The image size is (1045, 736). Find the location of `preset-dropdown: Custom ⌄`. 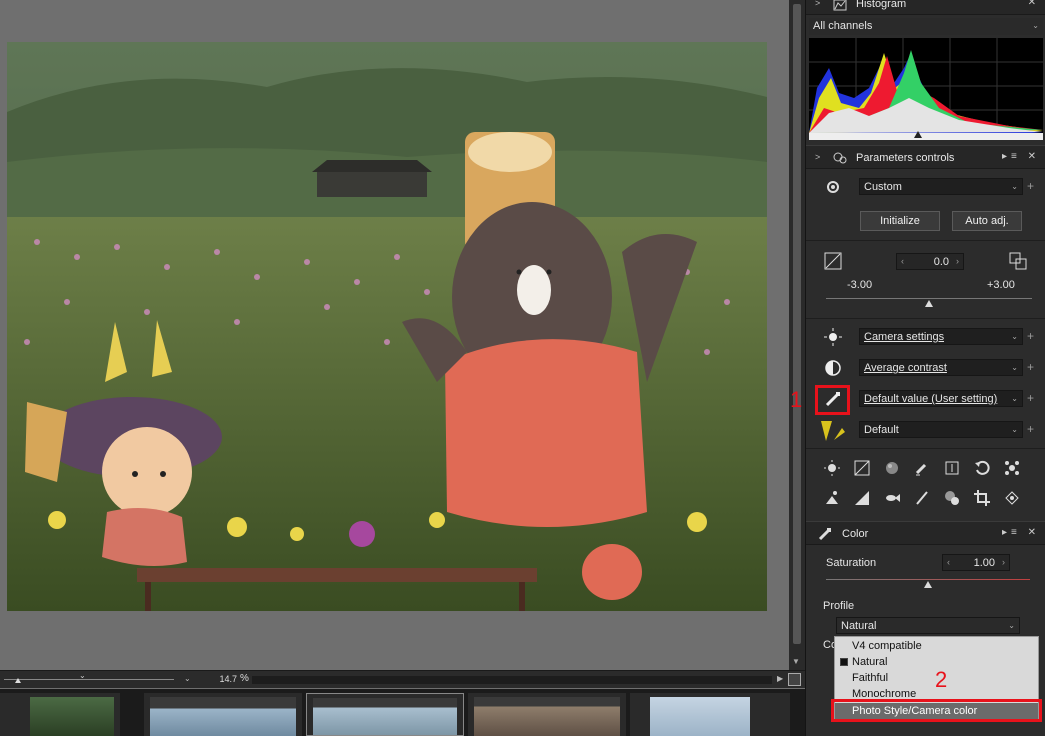

preset-dropdown: Custom ⌄ is located at coordinates (941, 186).